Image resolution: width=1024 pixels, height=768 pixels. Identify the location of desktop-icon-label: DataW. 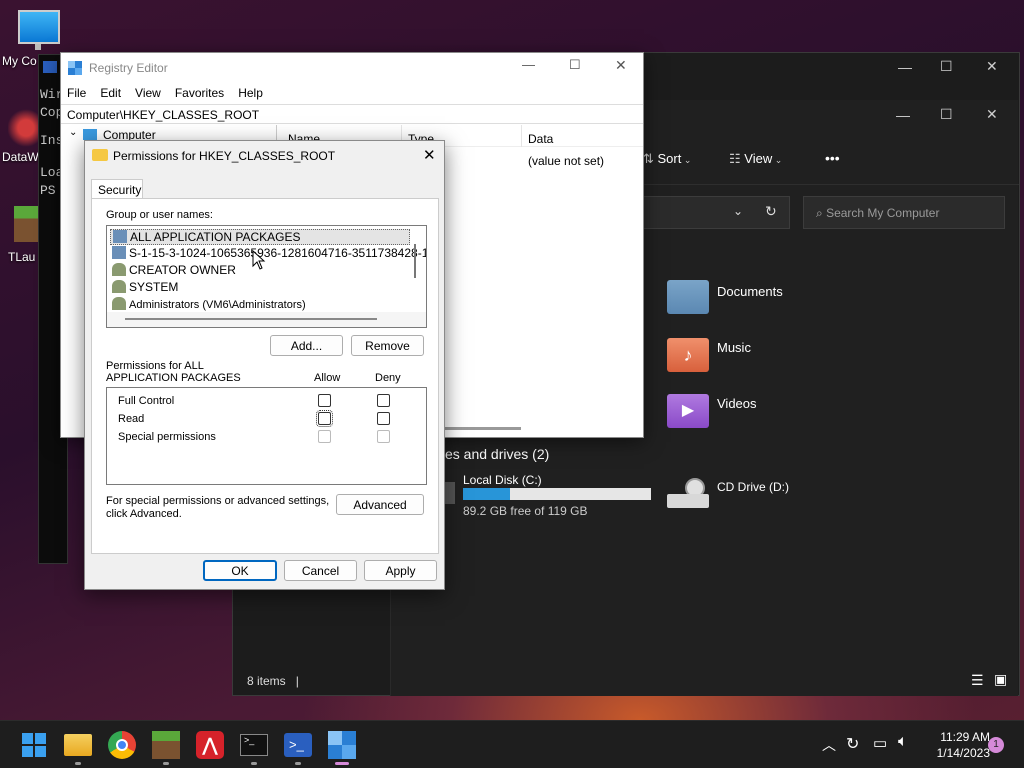
(20, 157).